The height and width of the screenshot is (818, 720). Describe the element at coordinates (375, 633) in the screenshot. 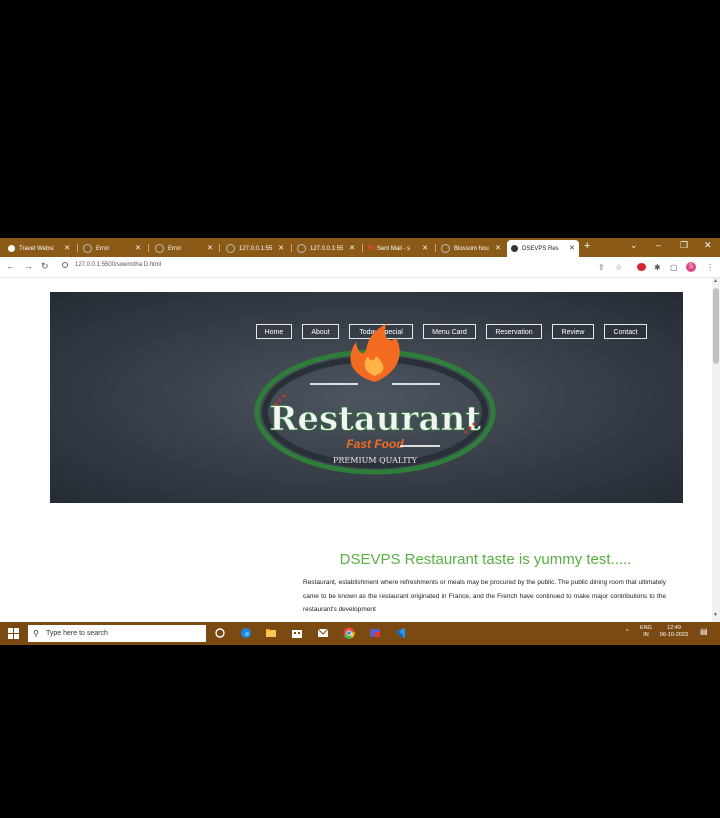

I see `teams-icon` at that location.